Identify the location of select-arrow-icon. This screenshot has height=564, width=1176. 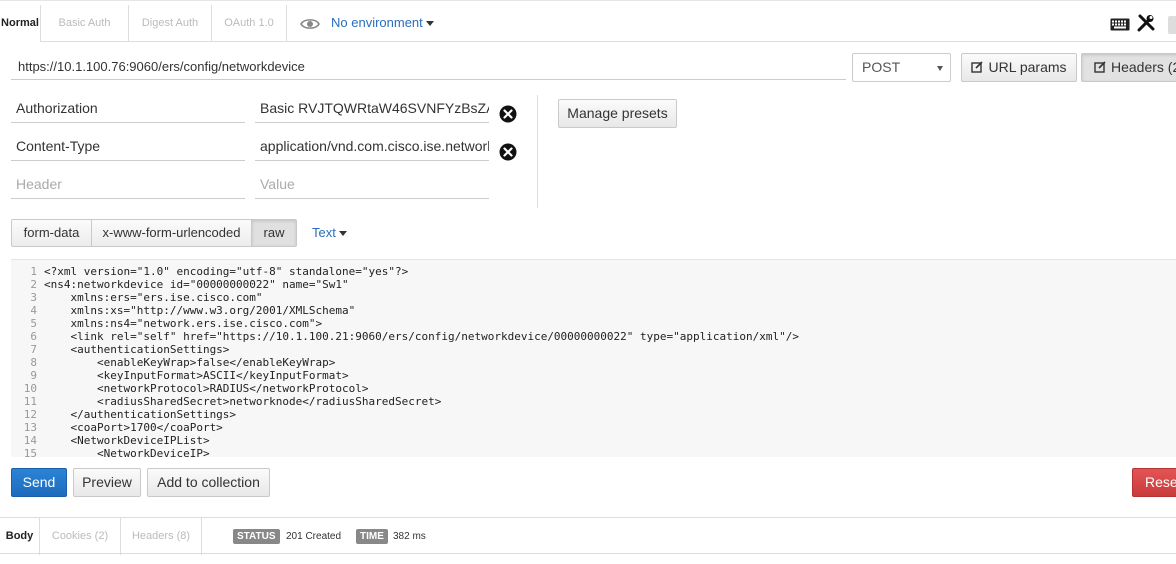
(940, 68).